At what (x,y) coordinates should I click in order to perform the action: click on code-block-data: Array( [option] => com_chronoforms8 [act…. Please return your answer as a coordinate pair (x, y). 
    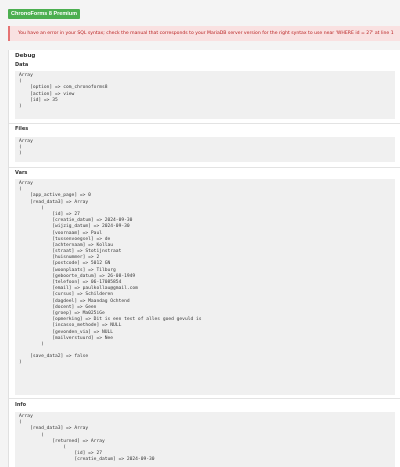
    Looking at the image, I should click on (205, 95).